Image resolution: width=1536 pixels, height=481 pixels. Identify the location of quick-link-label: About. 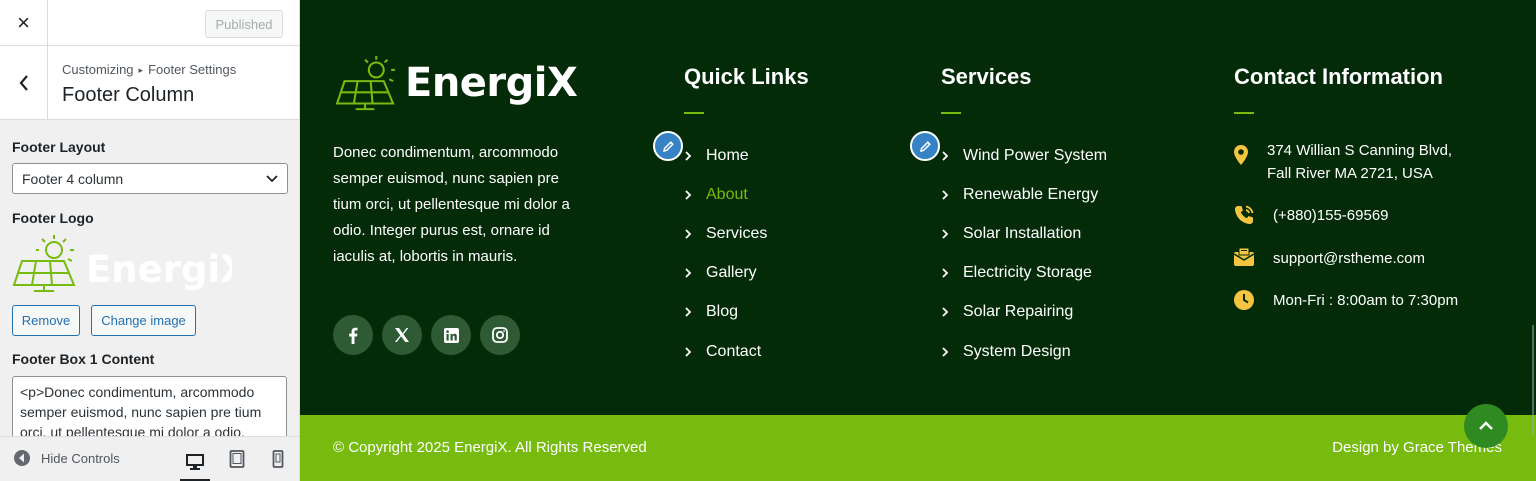
(727, 194).